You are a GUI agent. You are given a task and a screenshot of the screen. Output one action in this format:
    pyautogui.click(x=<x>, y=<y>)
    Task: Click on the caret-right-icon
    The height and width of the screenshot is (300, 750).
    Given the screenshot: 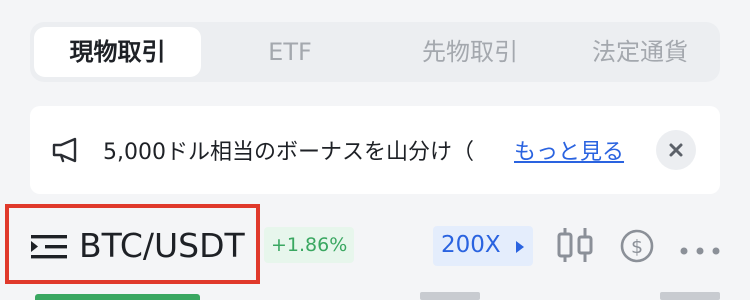 What is the action you would take?
    pyautogui.click(x=520, y=247)
    